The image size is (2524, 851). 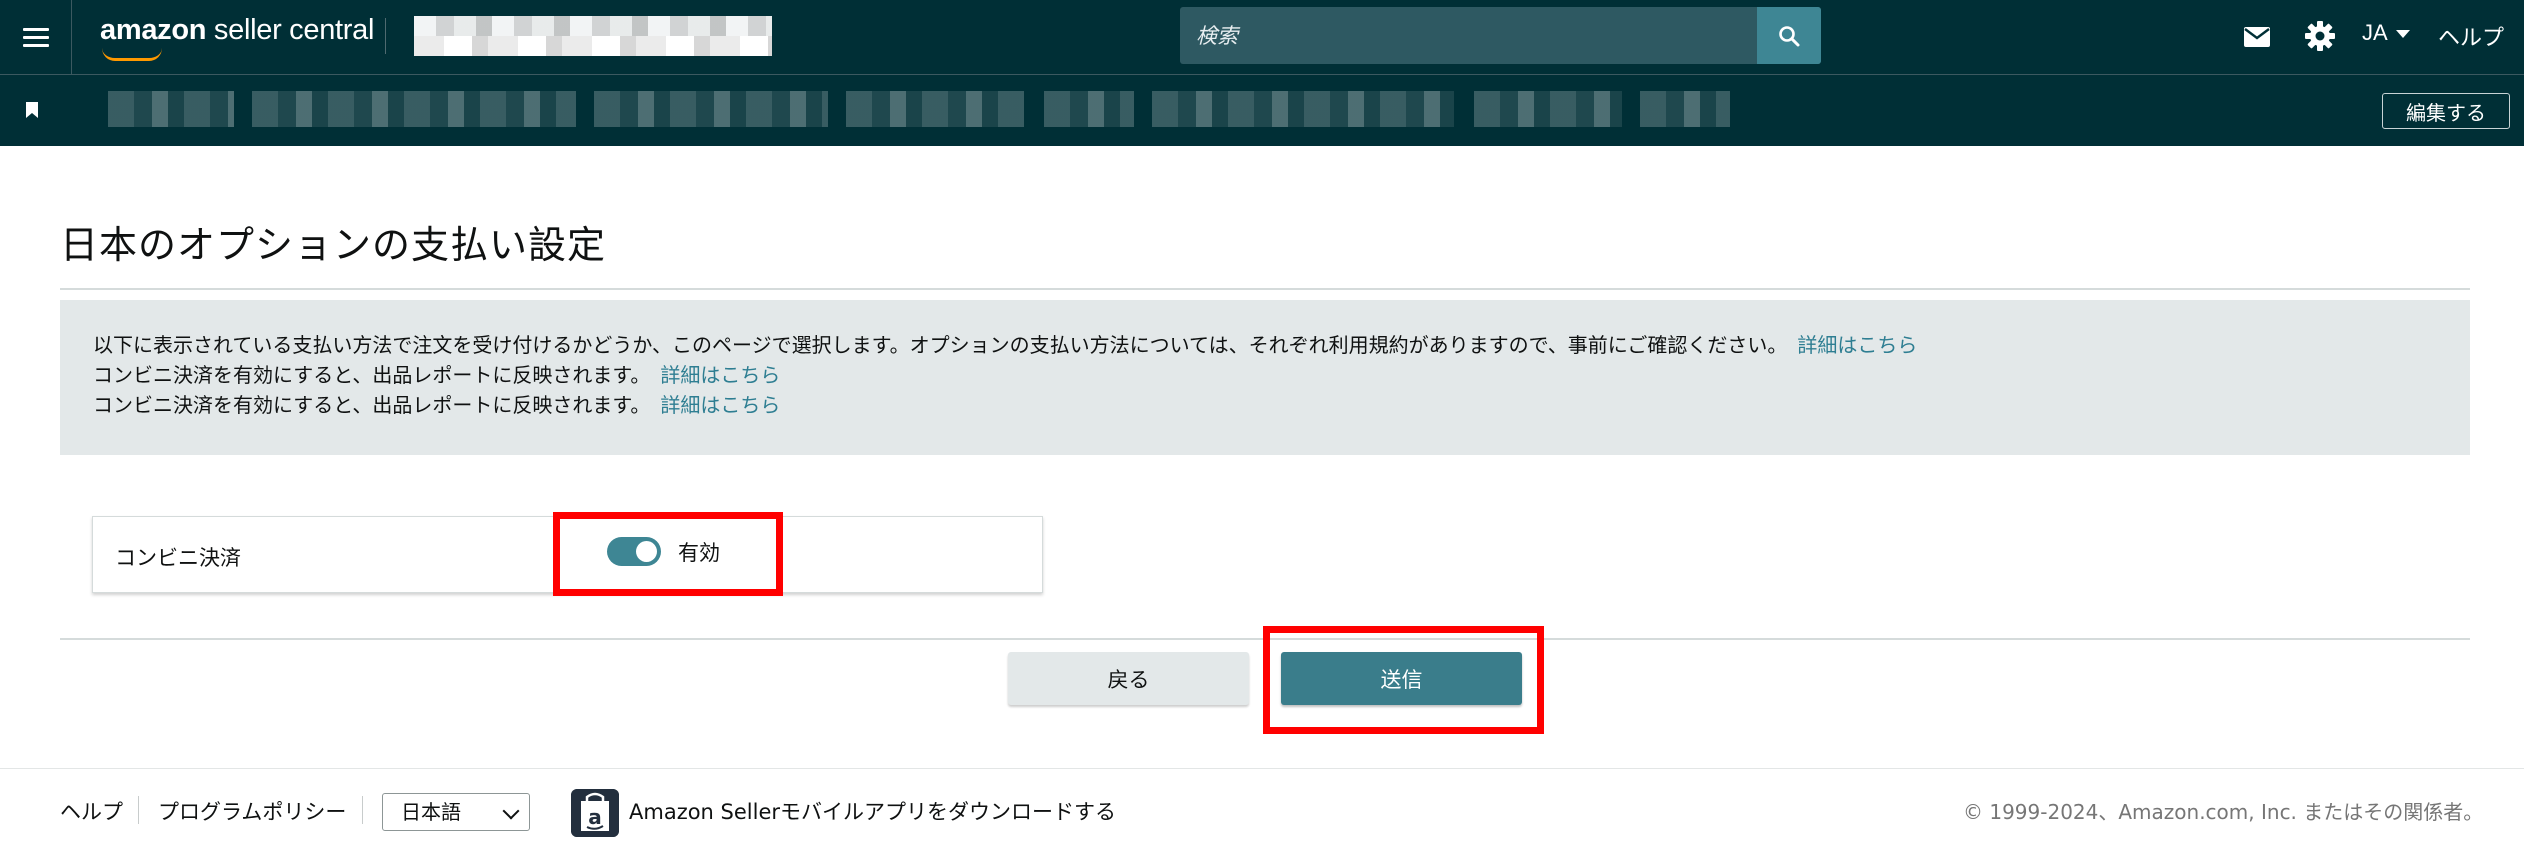 I want to click on search-icon, so click(x=1789, y=35).